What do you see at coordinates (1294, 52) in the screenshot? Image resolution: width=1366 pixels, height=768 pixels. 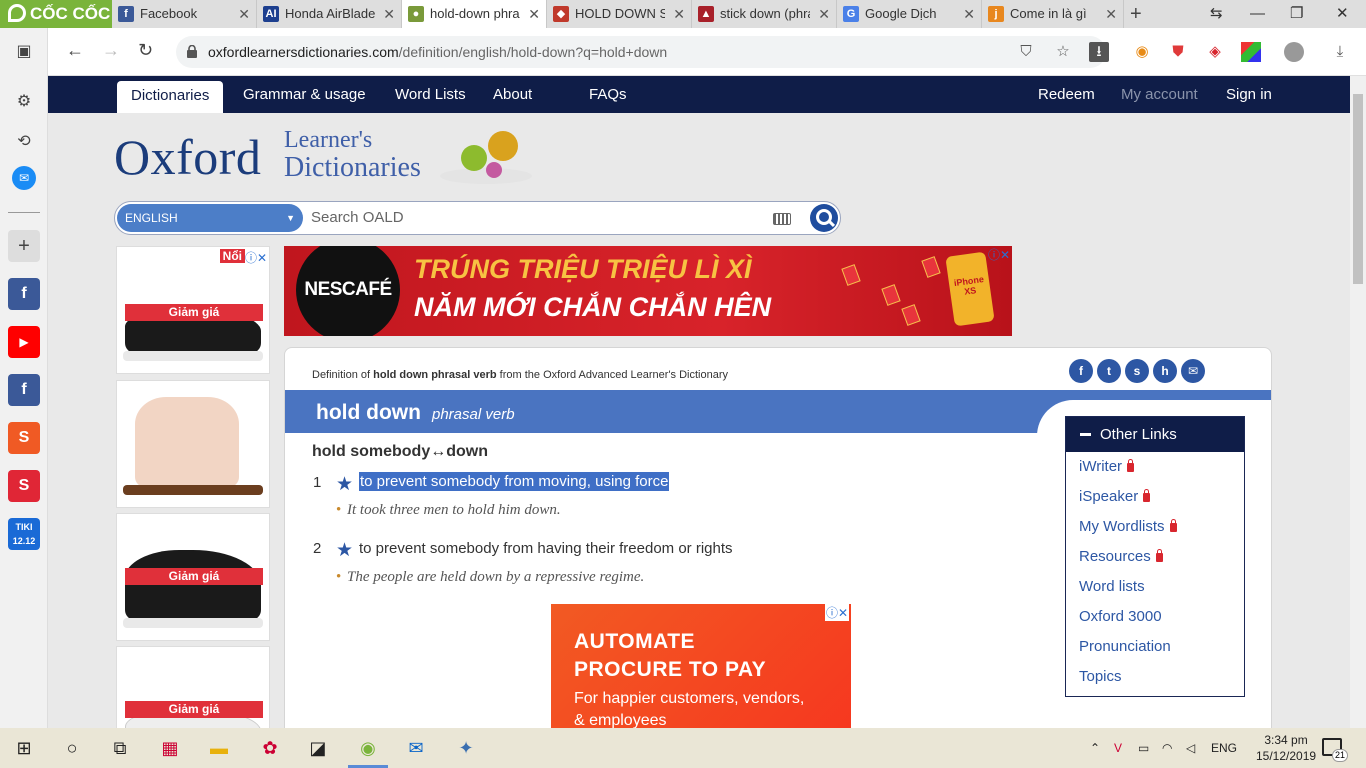 I see `profile-avatar` at bounding box center [1294, 52].